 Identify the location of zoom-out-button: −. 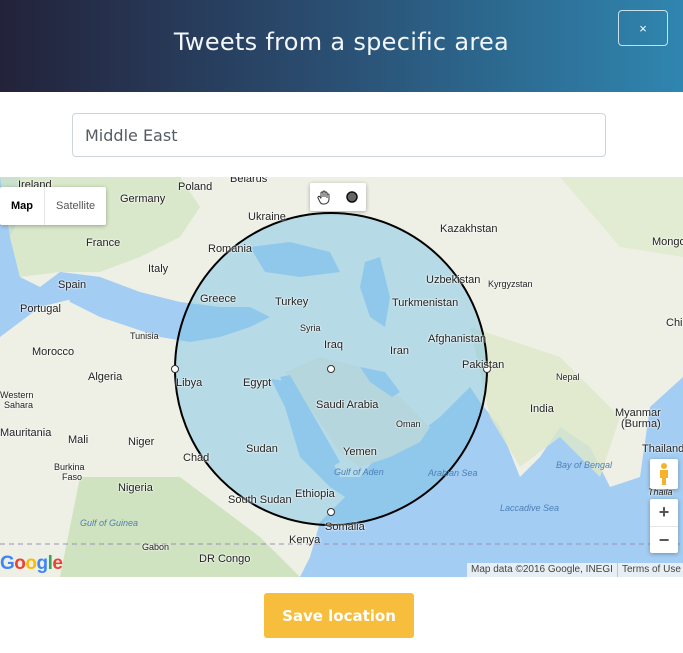
(664, 539).